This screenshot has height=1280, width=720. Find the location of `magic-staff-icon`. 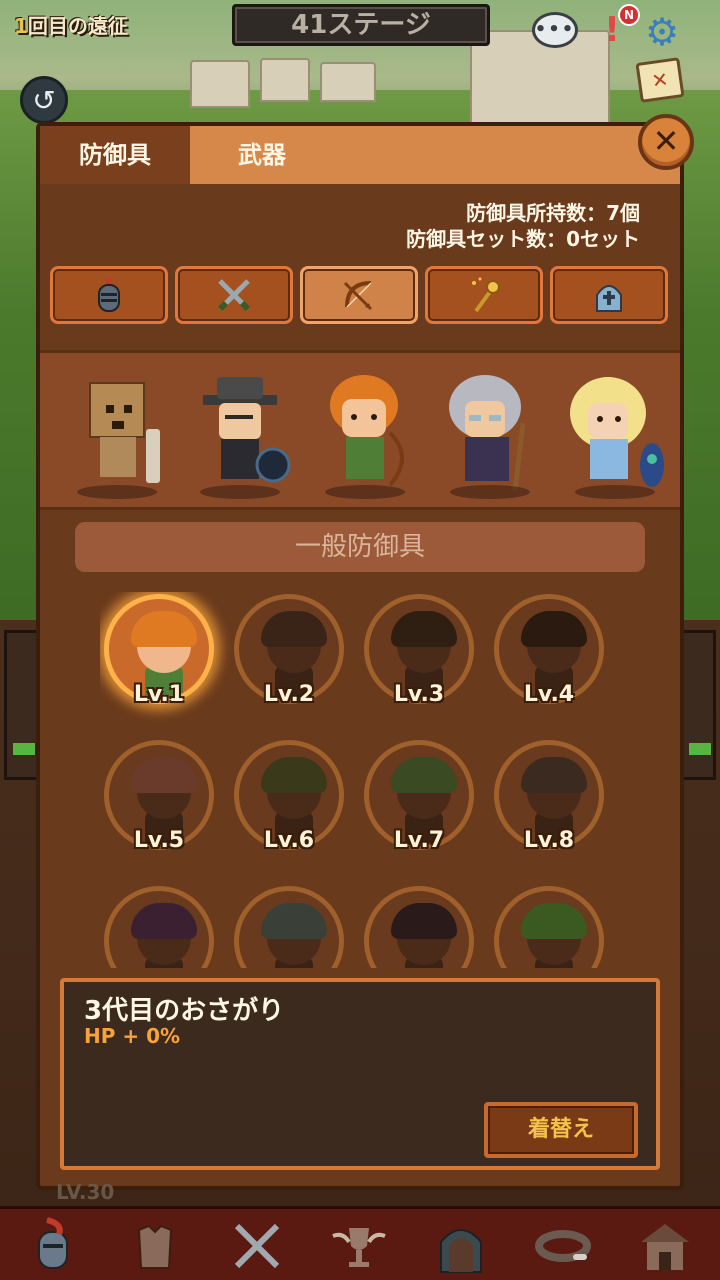

magic-staff-icon is located at coordinates (486, 295).